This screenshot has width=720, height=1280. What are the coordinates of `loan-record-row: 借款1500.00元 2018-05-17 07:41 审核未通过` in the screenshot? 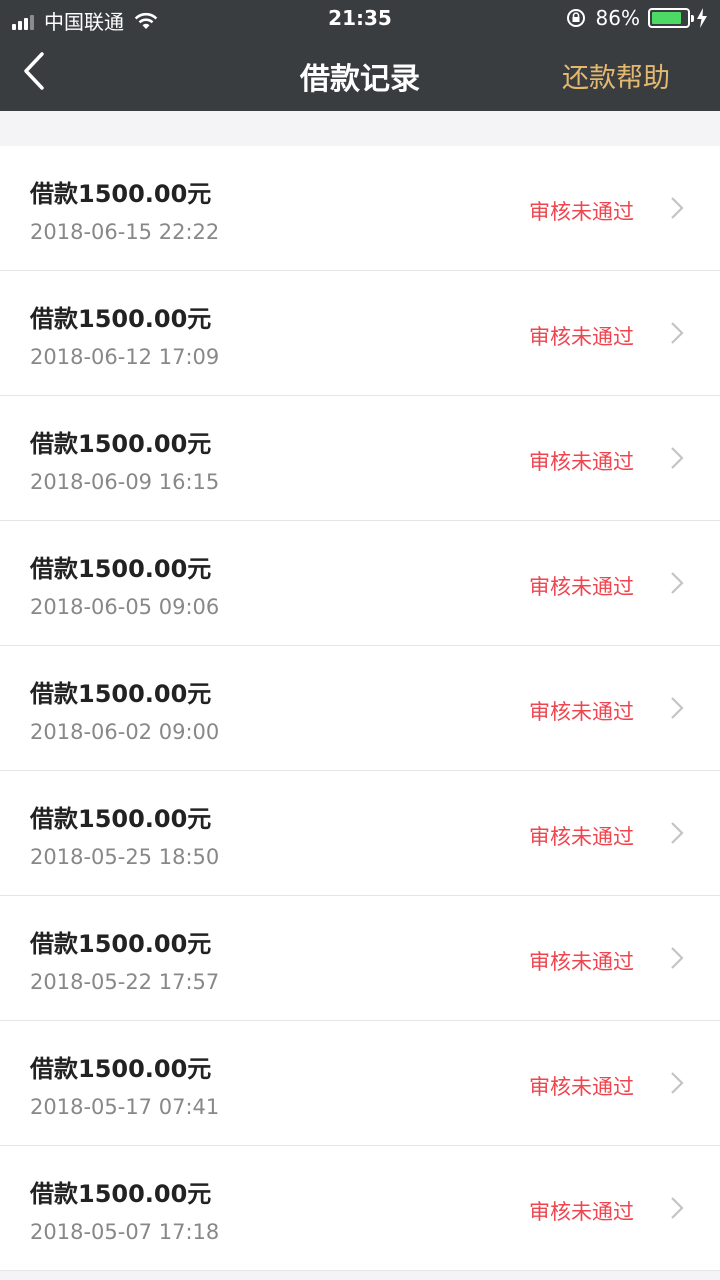 It's located at (360, 1083).